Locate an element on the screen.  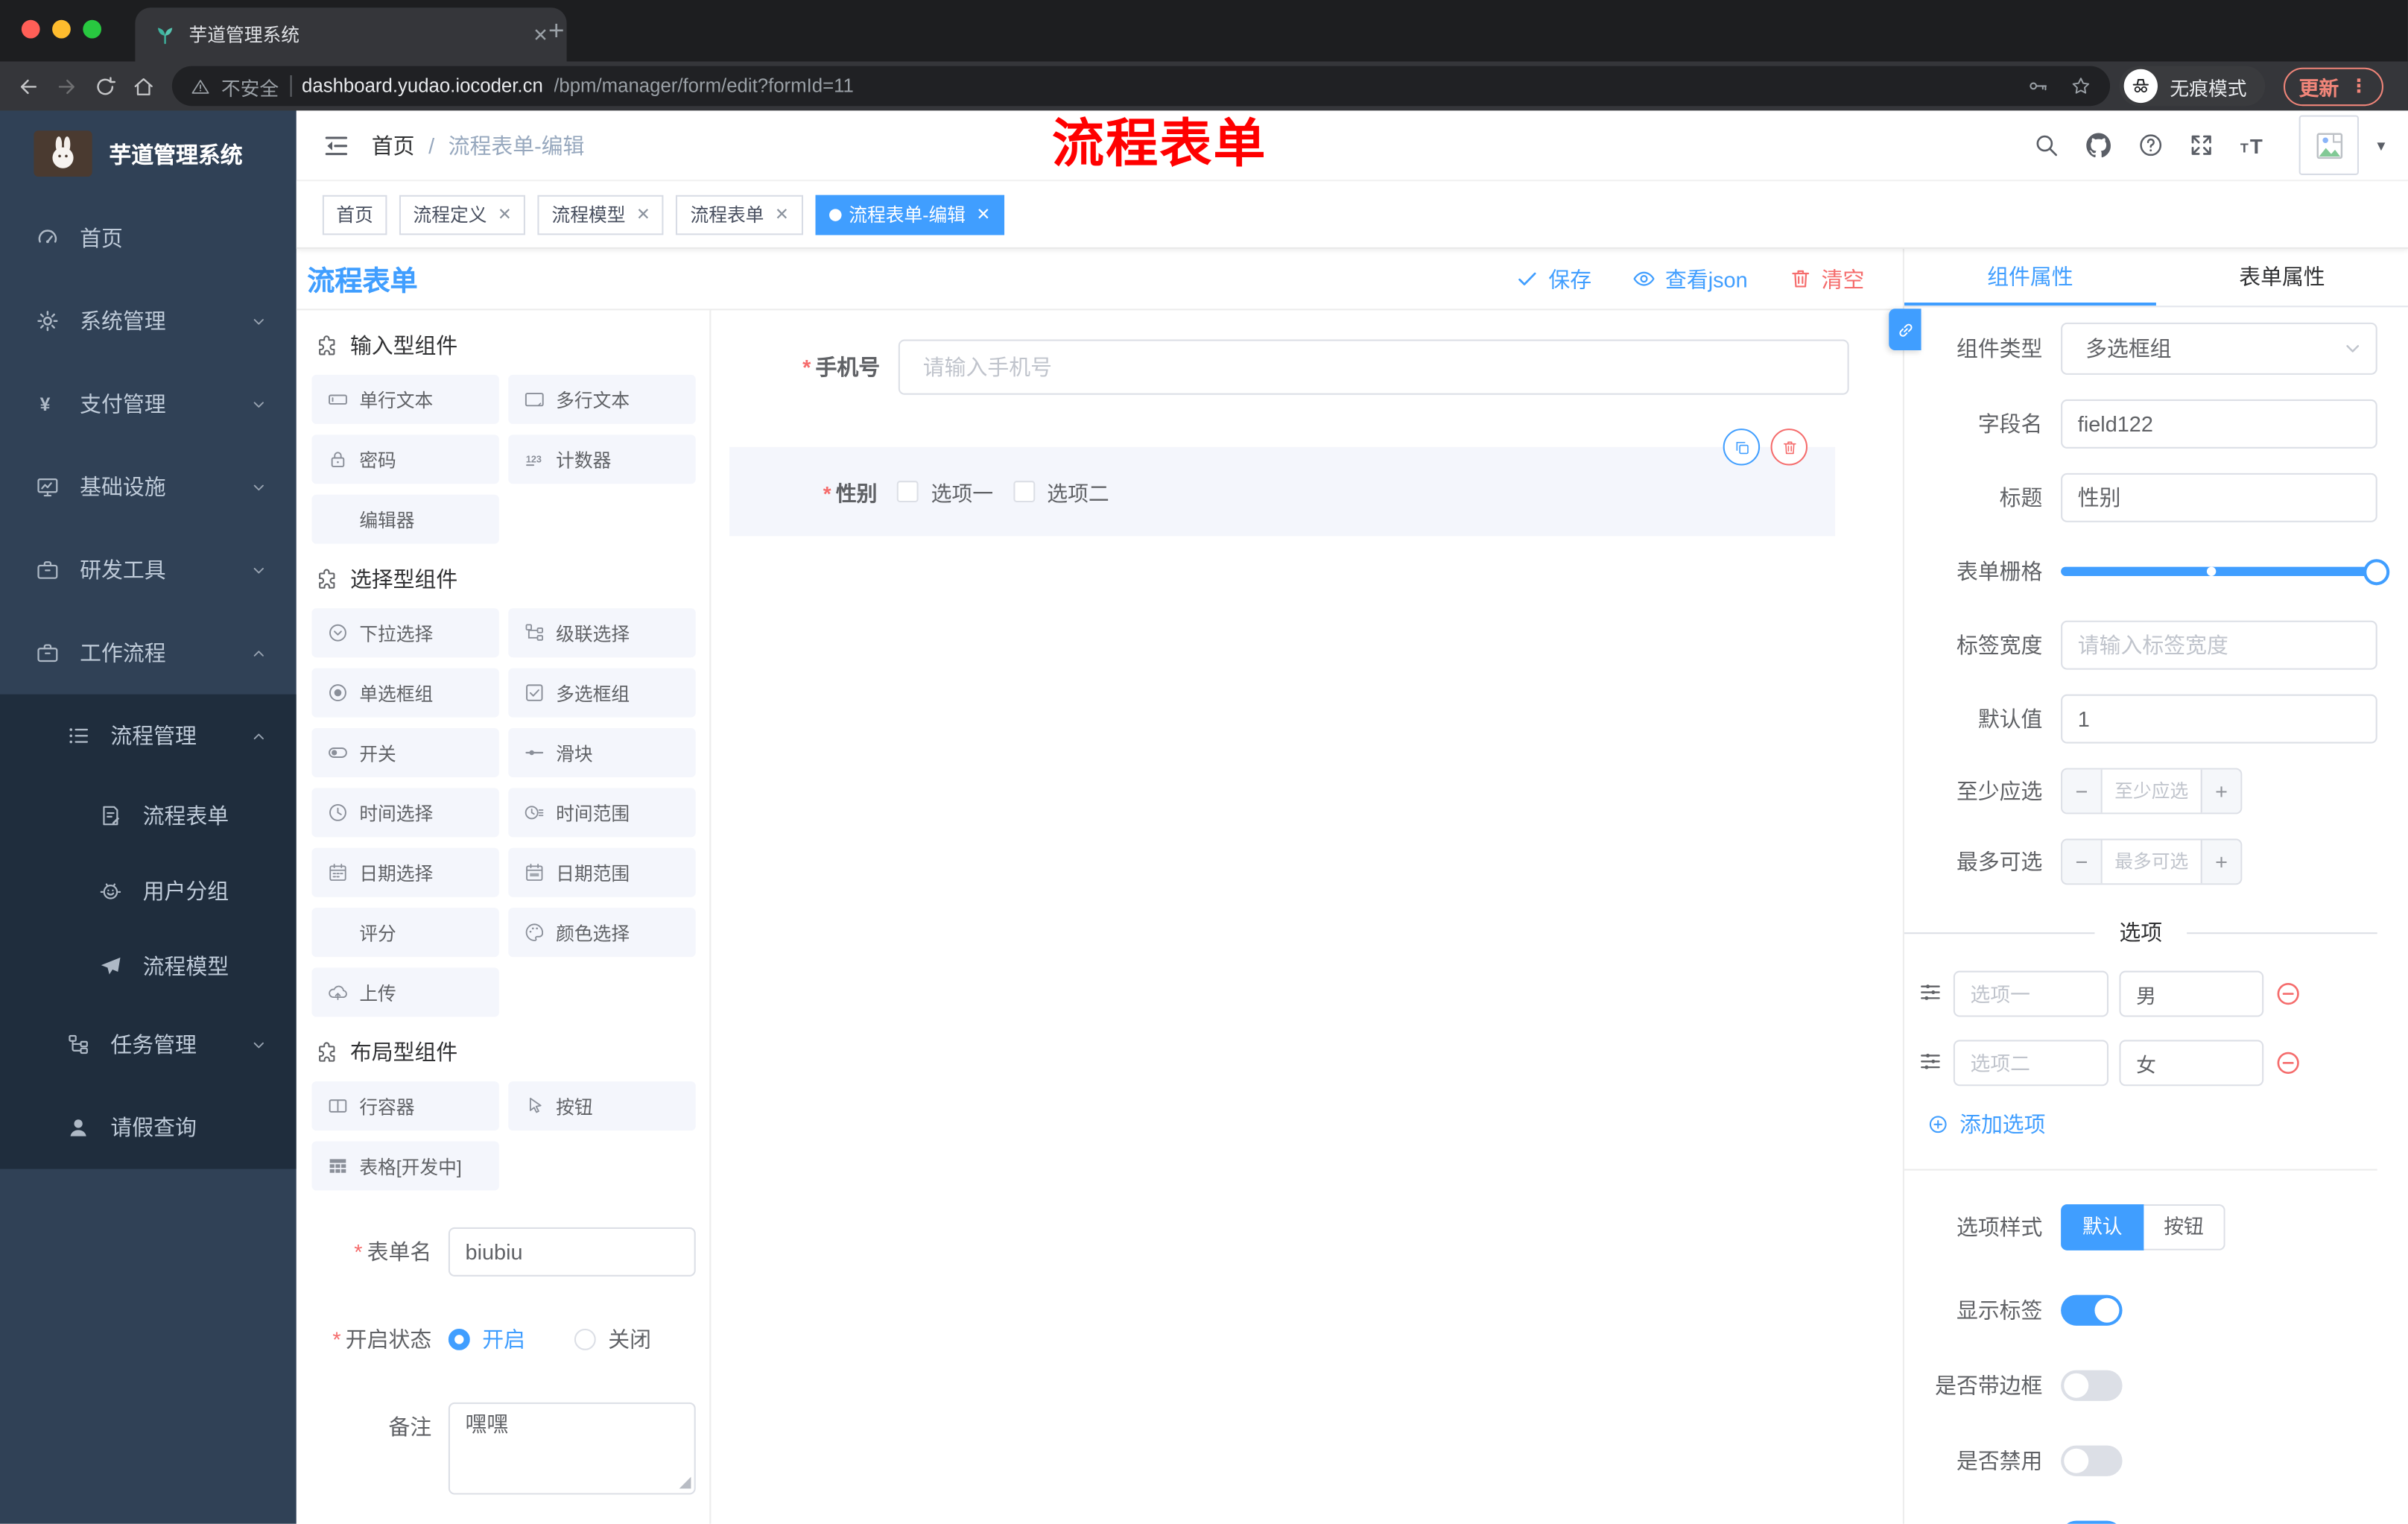
palette-item-时间选择: 时间选择 is located at coordinates (405, 813).